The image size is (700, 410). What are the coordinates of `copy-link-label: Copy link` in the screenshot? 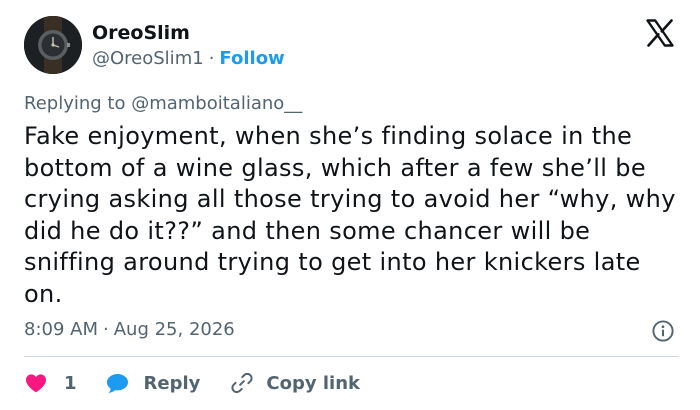 It's located at (313, 383).